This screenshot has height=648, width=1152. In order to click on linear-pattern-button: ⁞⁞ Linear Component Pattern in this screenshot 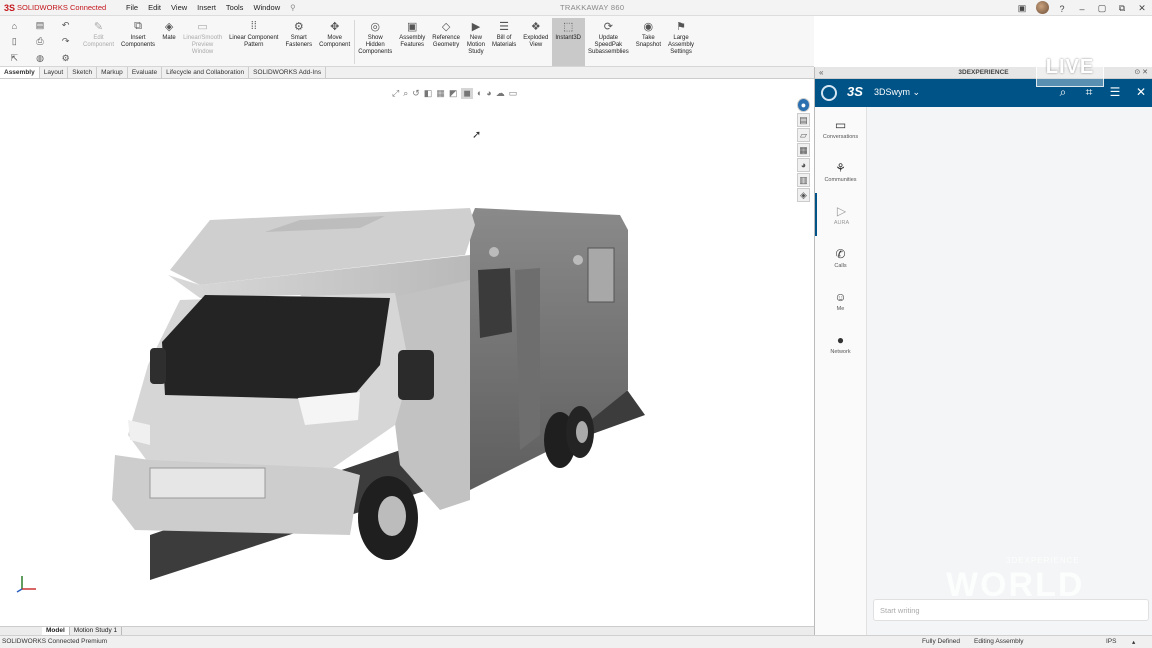, I will do `click(254, 42)`.